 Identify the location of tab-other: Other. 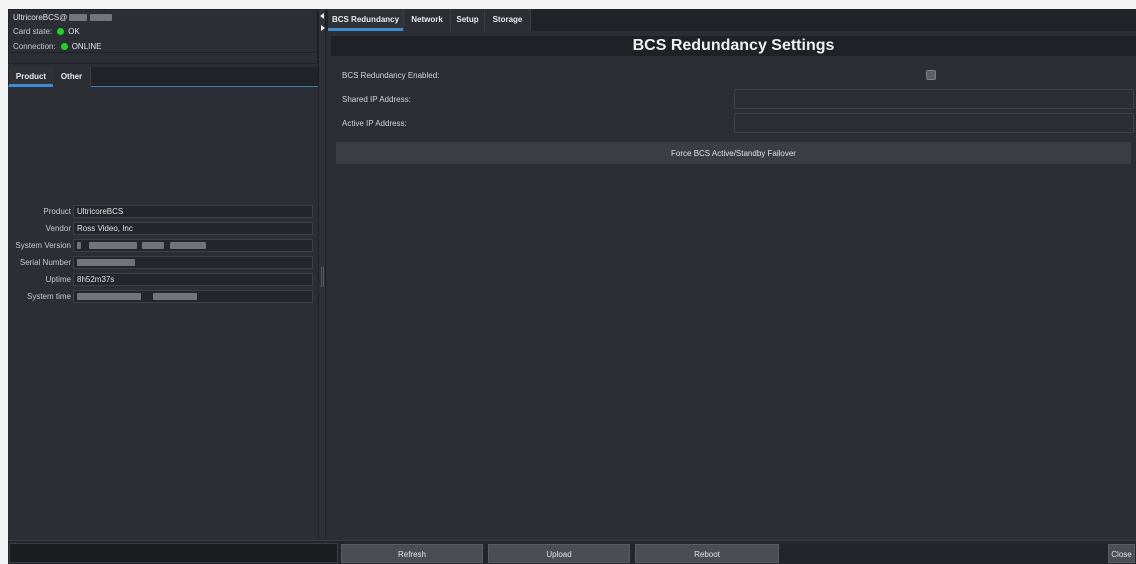
(72, 77).